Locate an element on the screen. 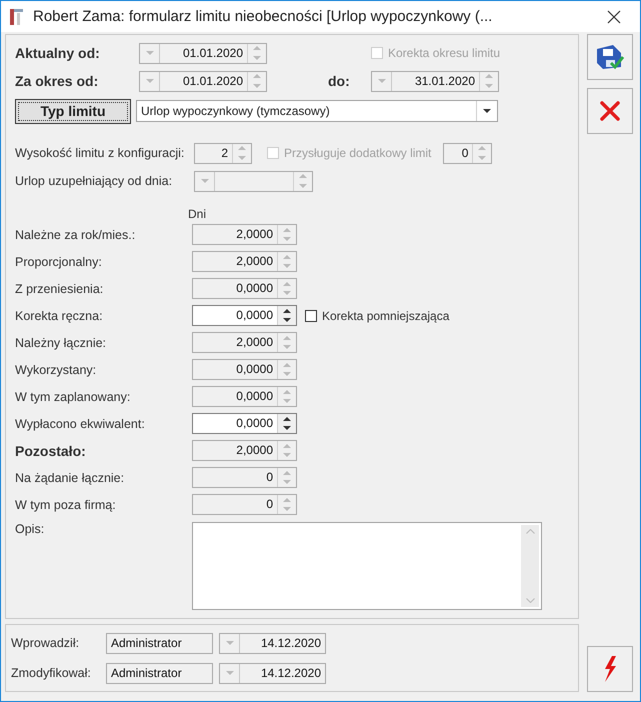 The width and height of the screenshot is (641, 702). field-label: Wprowadził: is located at coordinates (45, 643).